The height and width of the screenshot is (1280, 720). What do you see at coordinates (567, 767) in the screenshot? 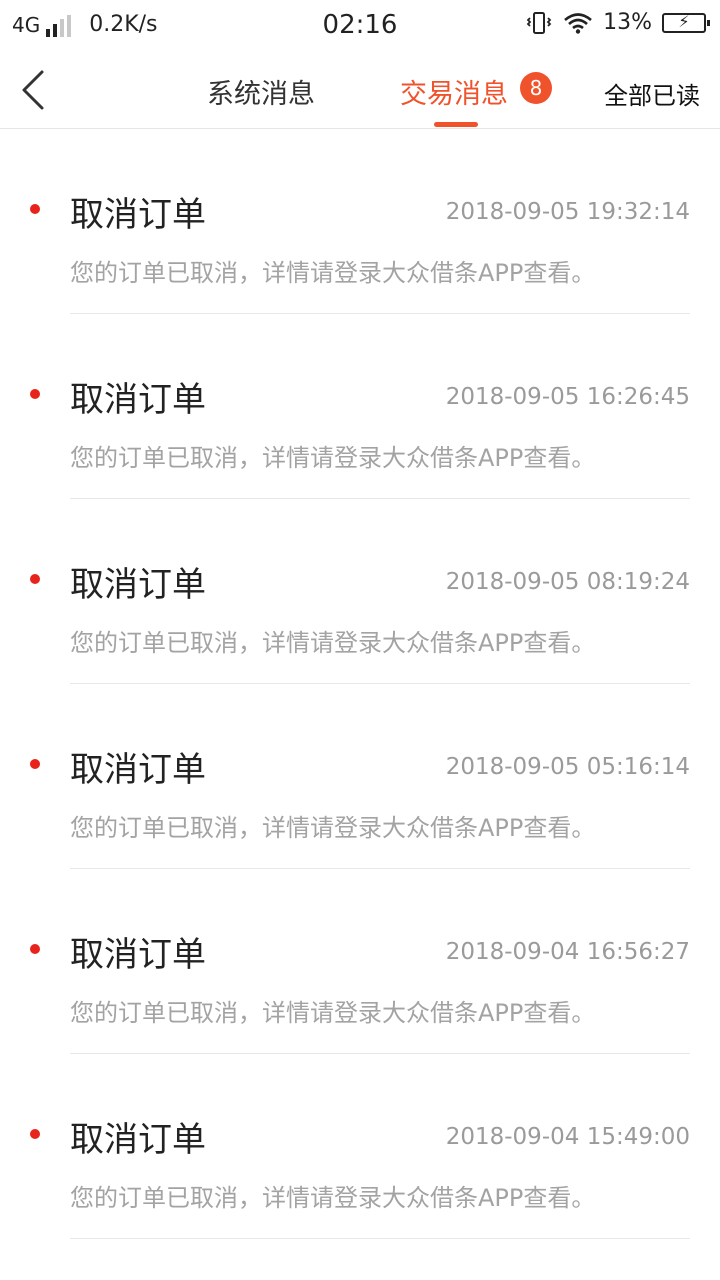
I see `message-time: 2018-09-05 05:16:14` at bounding box center [567, 767].